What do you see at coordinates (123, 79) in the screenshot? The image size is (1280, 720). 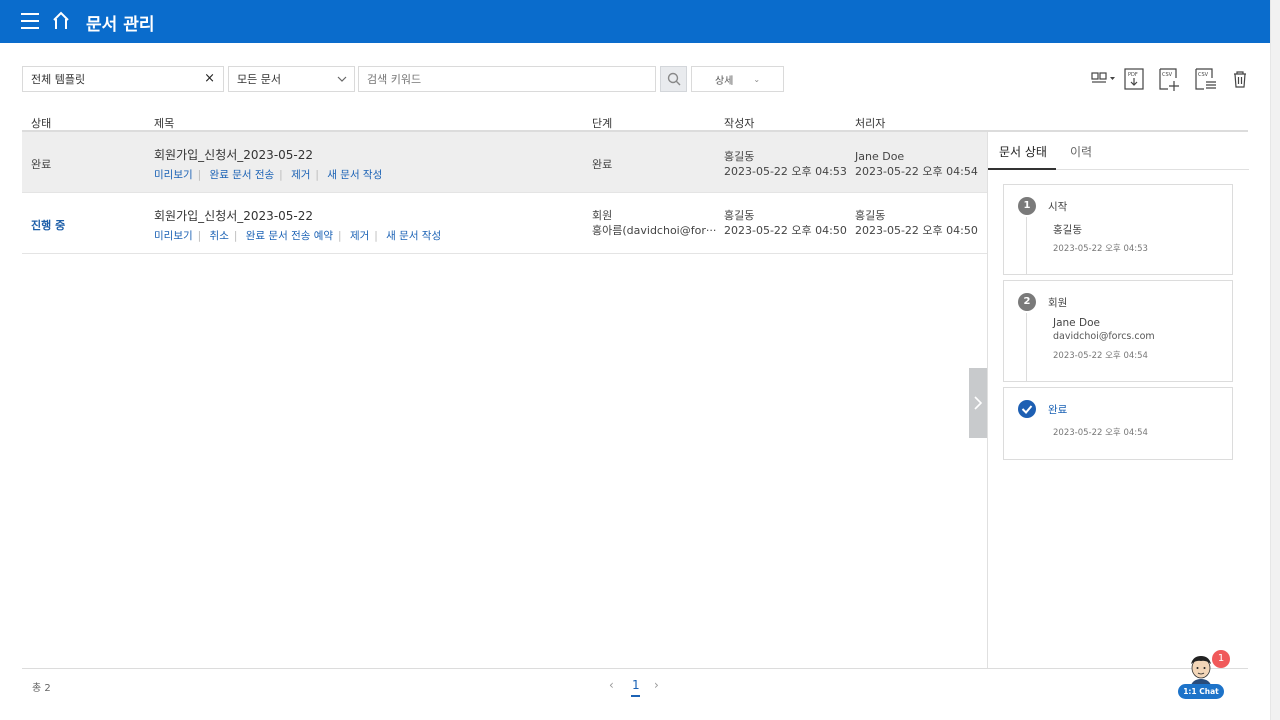 I see `template-select: 전체 템플릿 ×` at bounding box center [123, 79].